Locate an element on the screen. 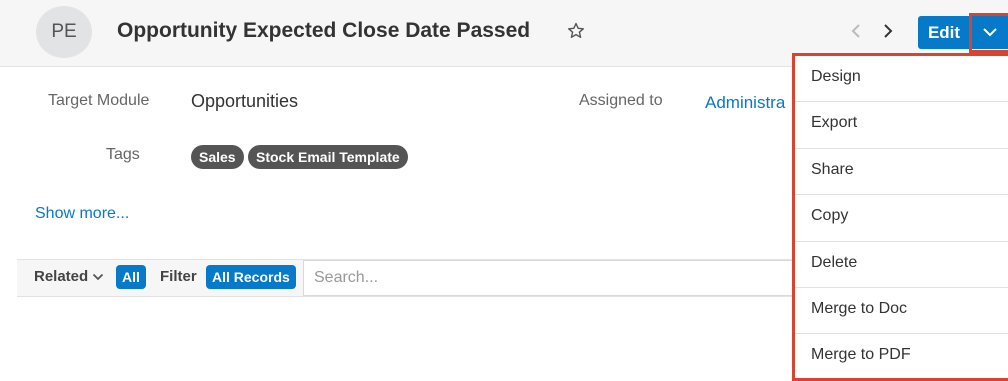  tag-stock-email-template: Stock Email Template is located at coordinates (328, 157).